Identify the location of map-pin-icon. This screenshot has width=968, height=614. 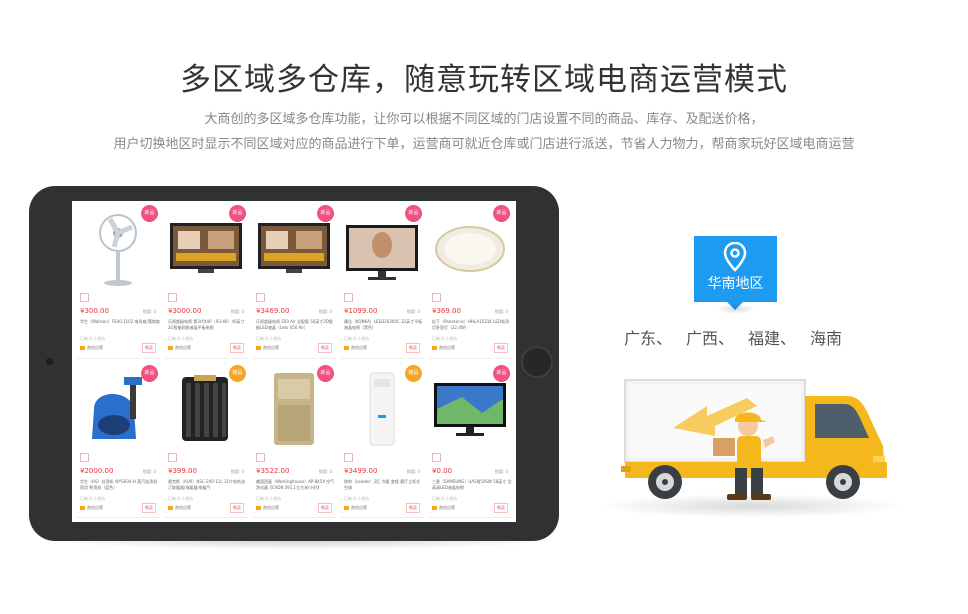
(735, 257).